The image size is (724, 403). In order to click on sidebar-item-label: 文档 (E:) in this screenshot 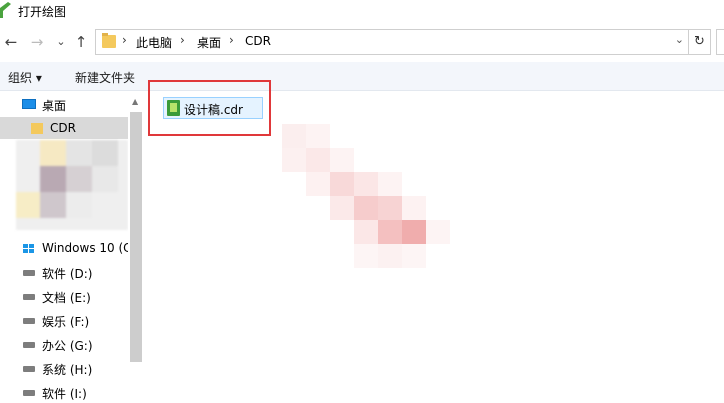, I will do `click(66, 298)`.